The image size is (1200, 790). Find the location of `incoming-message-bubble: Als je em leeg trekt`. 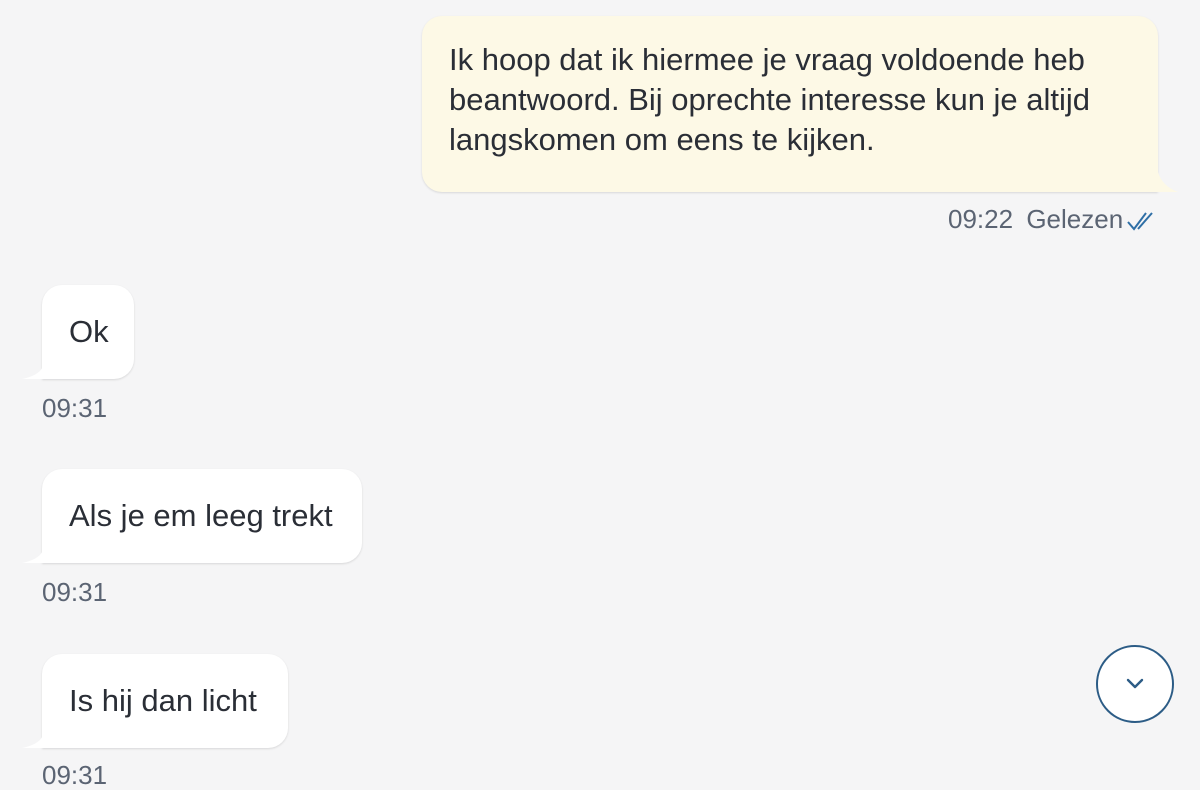

incoming-message-bubble: Als je em leeg trekt is located at coordinates (202, 516).